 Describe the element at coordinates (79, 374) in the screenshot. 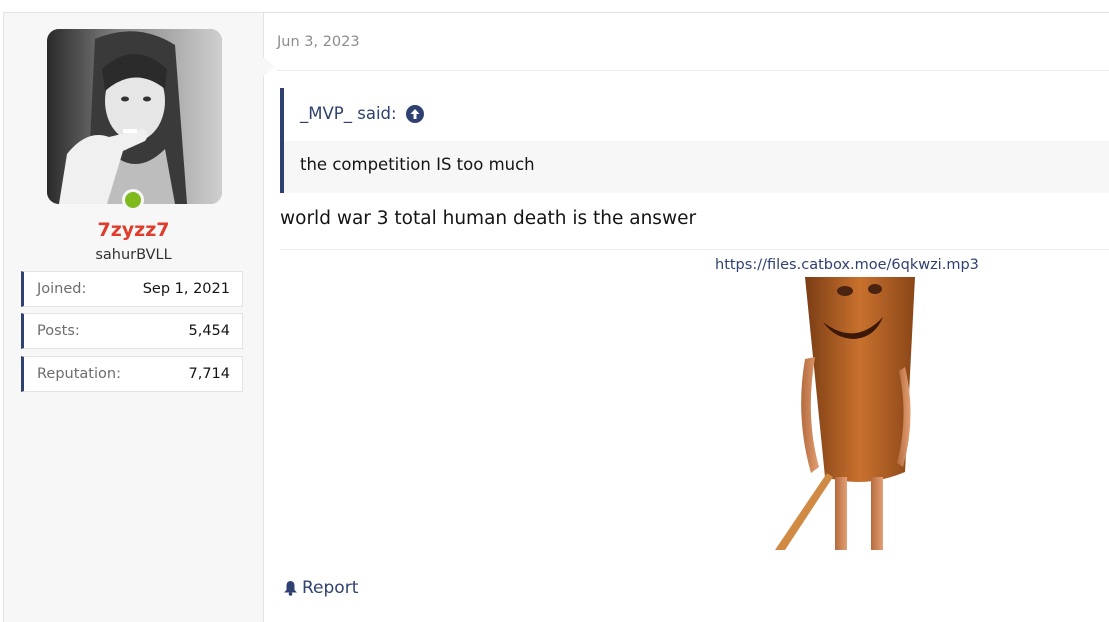

I see `stat-label: Reputation:` at that location.